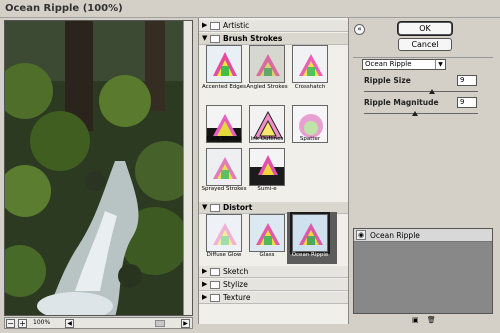 The width and height of the screenshot is (500, 333). I want to click on category-sketch: ▶ Sketch, so click(273, 272).